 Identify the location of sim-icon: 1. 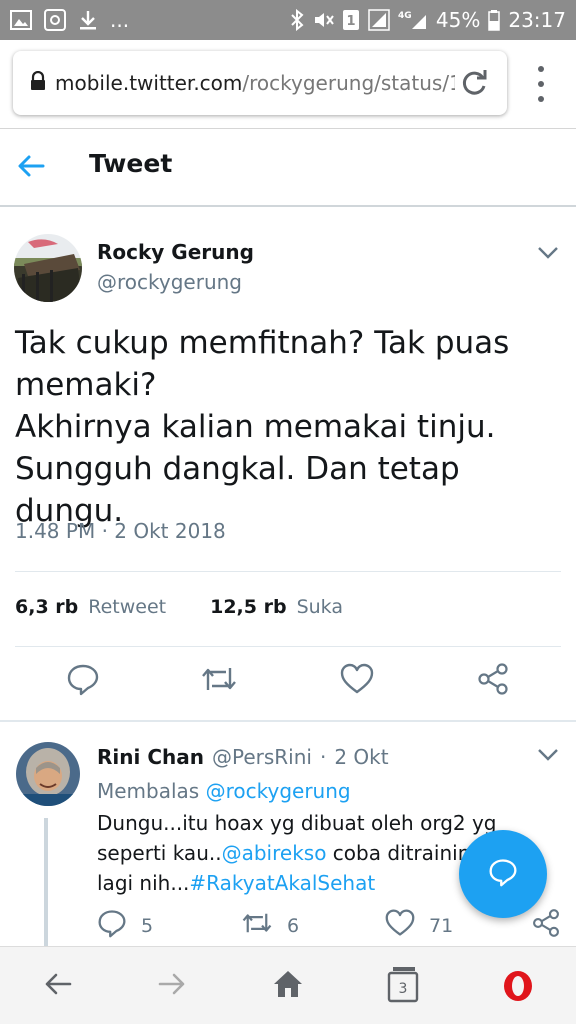
(351, 20).